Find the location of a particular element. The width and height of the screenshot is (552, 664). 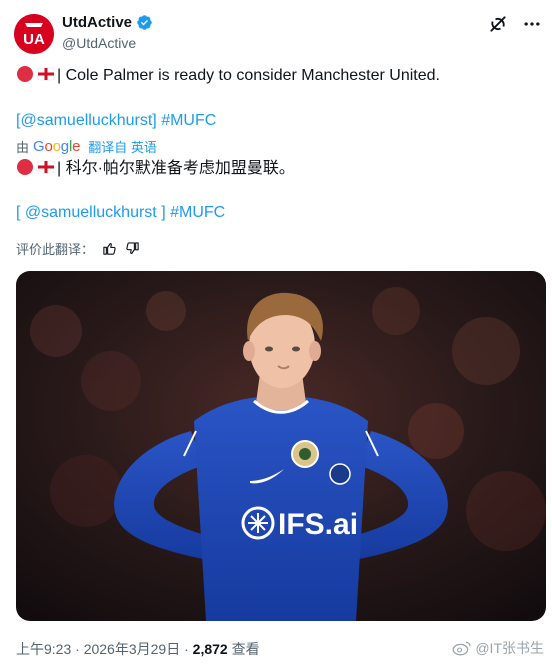

mention-link-translated: @samuelluckhurst is located at coordinates (91, 212).